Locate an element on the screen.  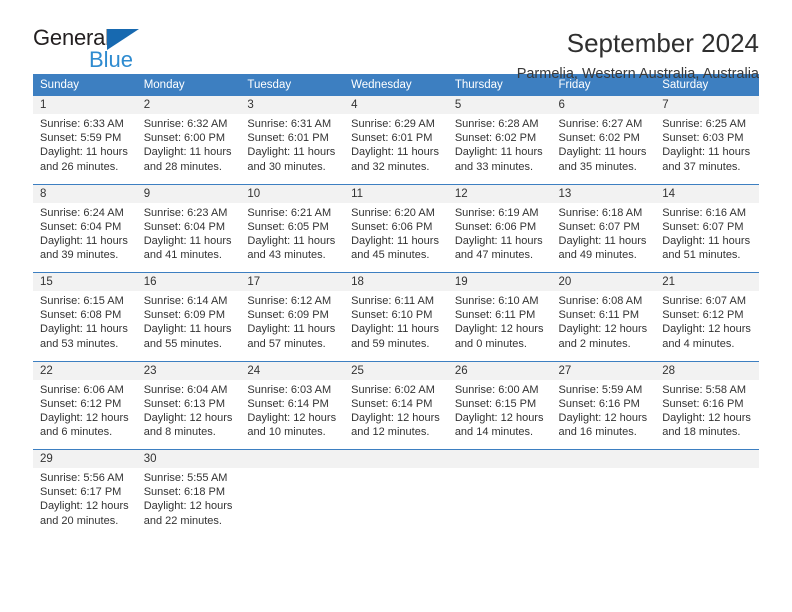
day-number: 10 is located at coordinates (292, 193).